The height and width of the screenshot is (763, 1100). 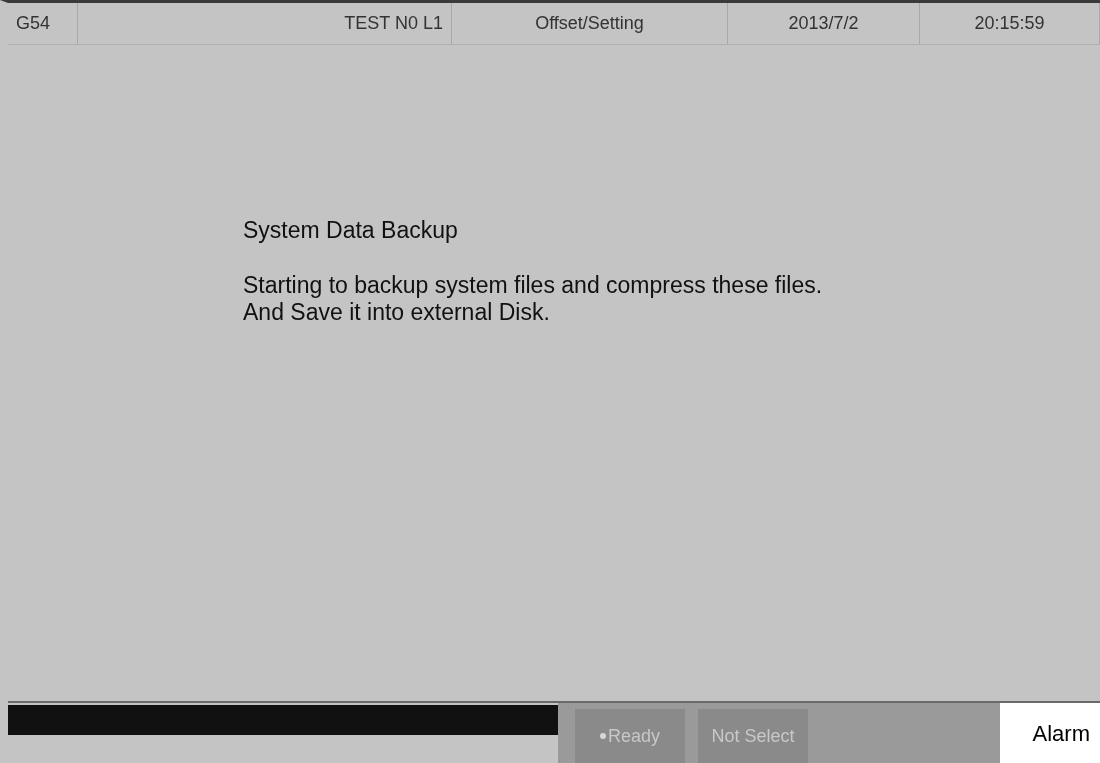 I want to click on header-text: 20:15:59, so click(x=1009, y=23).